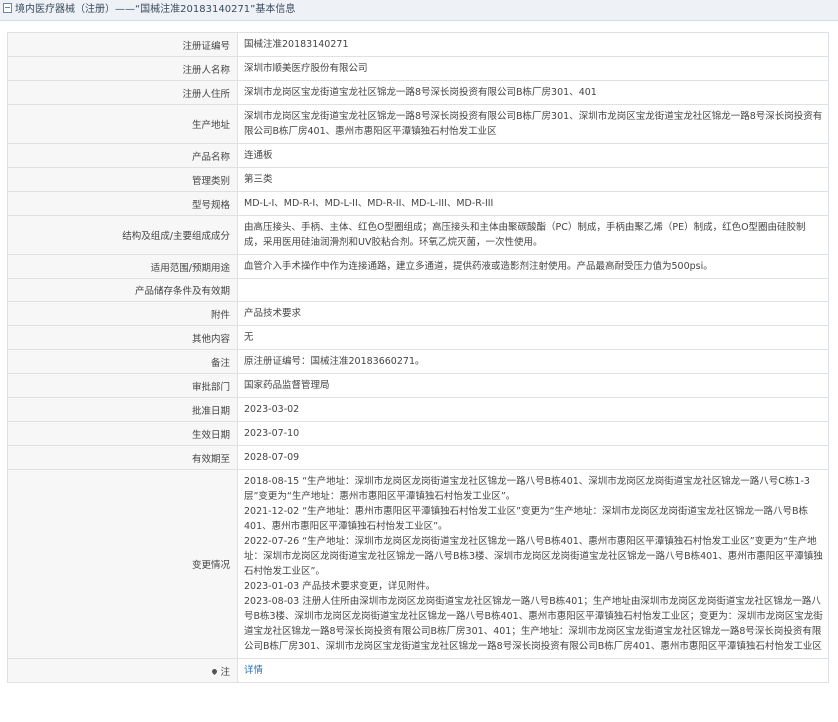  I want to click on field-value: 2023-03-02, so click(533, 409).